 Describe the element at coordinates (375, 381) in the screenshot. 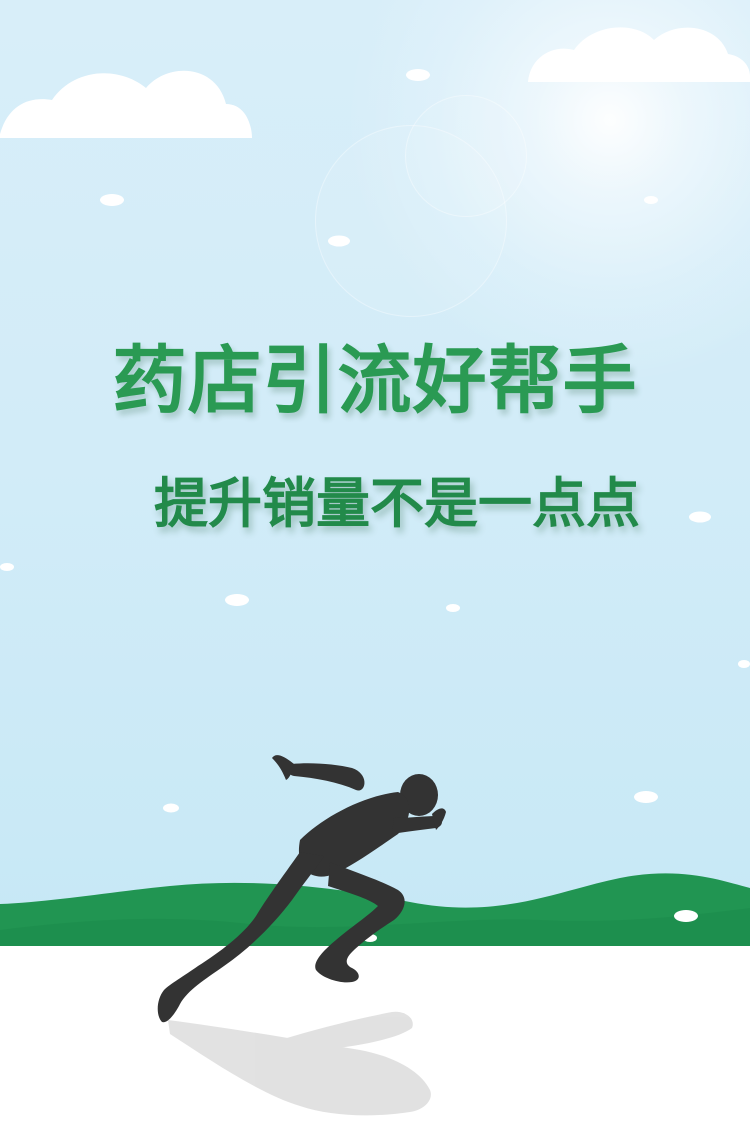

I see `headline: 药店引流好帮手` at that location.